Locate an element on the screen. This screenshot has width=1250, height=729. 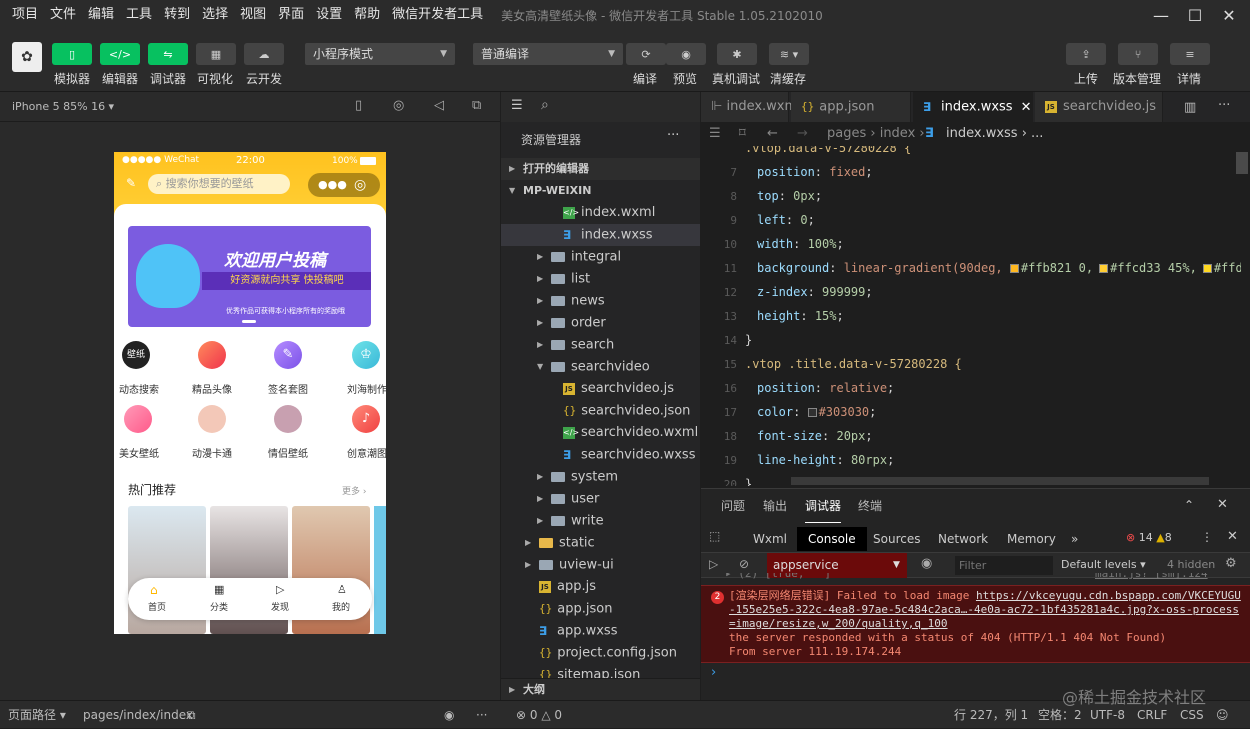
devtab-memory: Memory is located at coordinates (1031, 539).